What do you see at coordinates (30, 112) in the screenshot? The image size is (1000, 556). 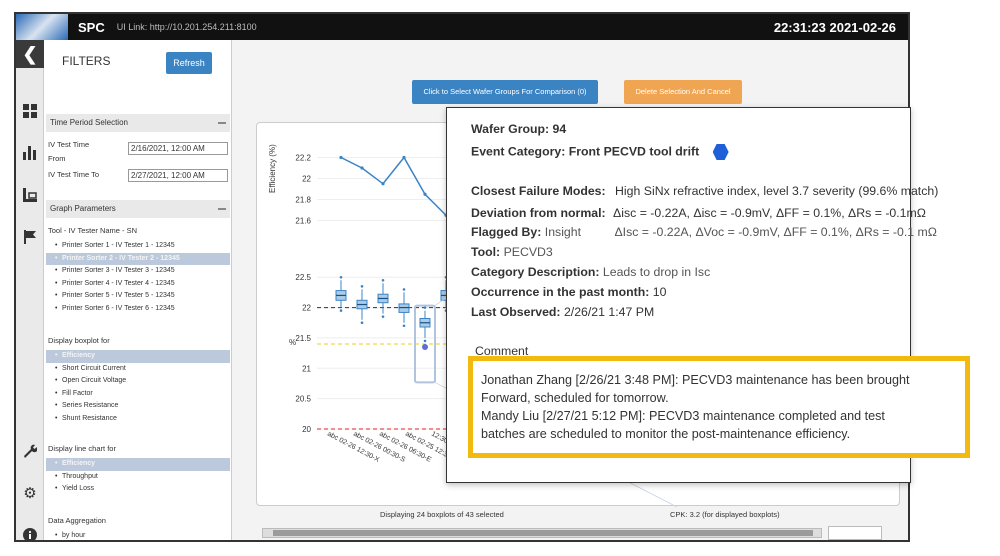 I see `dashboard-icon` at bounding box center [30, 112].